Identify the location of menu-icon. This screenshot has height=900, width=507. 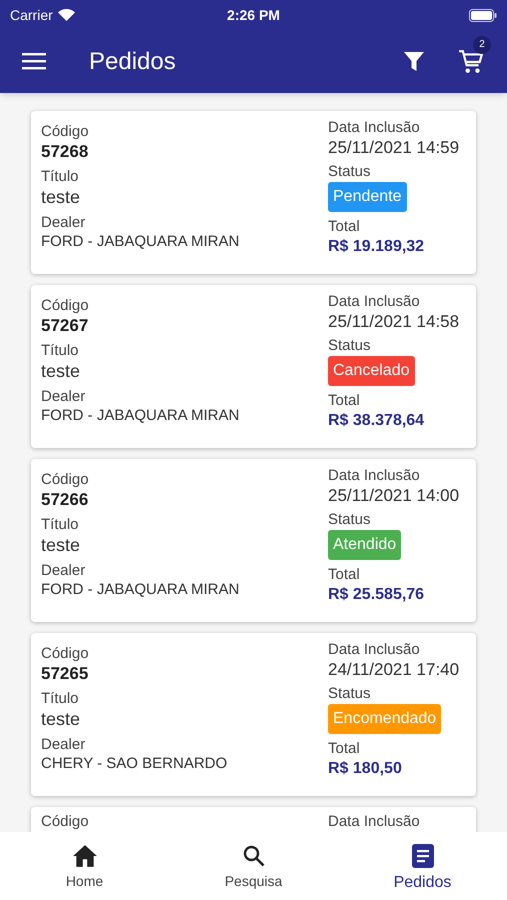
(34, 61).